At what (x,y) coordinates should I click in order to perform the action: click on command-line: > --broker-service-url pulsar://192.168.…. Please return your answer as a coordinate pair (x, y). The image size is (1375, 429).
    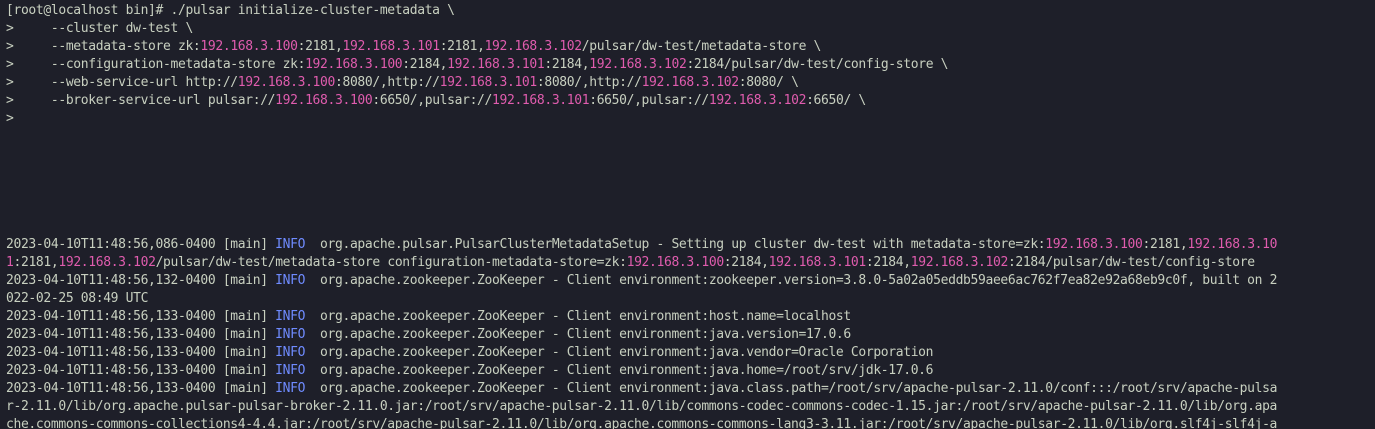
    Looking at the image, I should click on (690, 101).